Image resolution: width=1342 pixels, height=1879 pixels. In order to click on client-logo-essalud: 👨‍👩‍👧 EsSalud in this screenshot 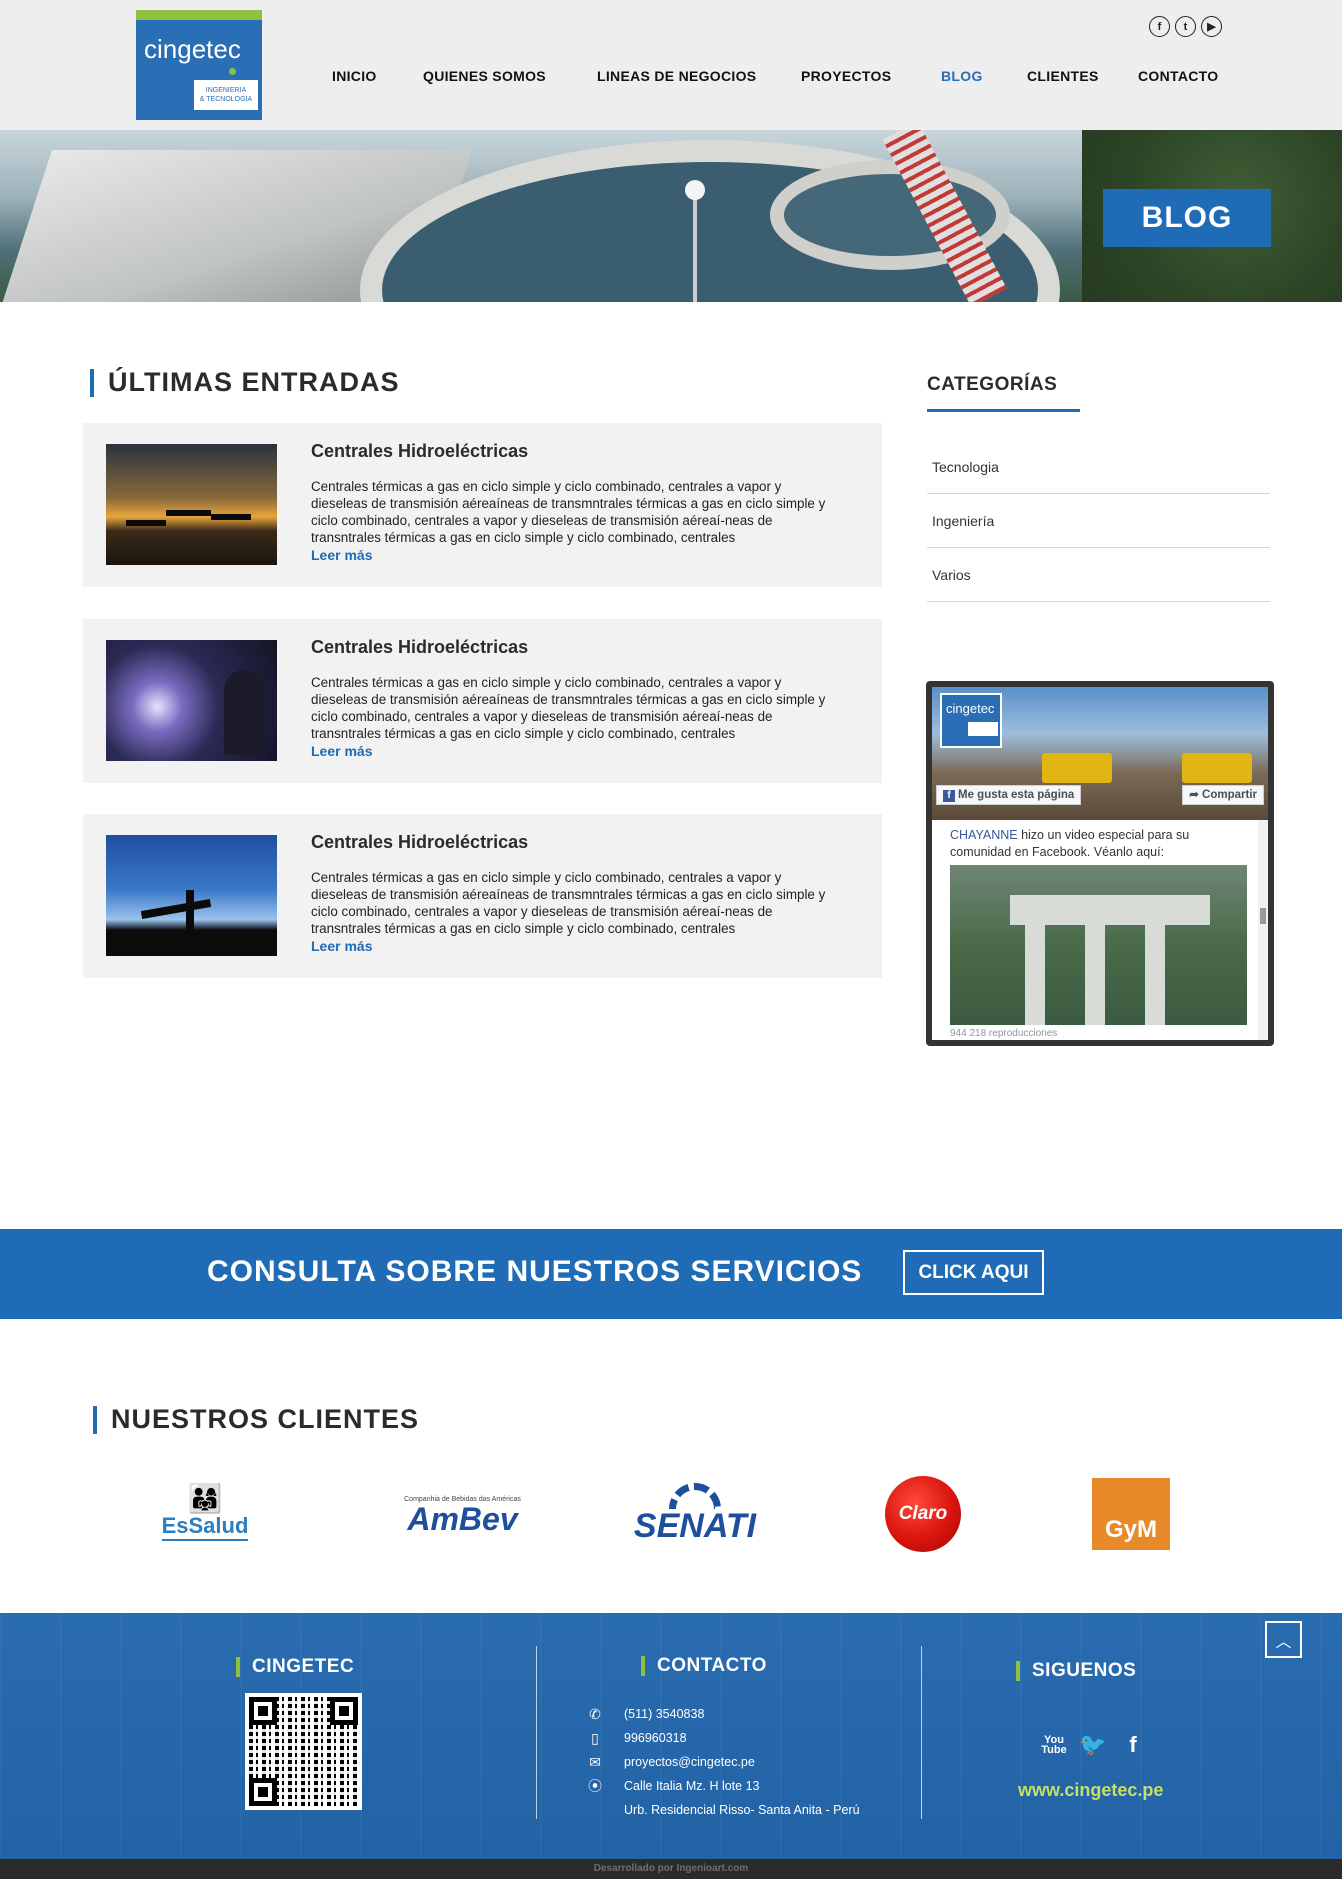, I will do `click(205, 1513)`.